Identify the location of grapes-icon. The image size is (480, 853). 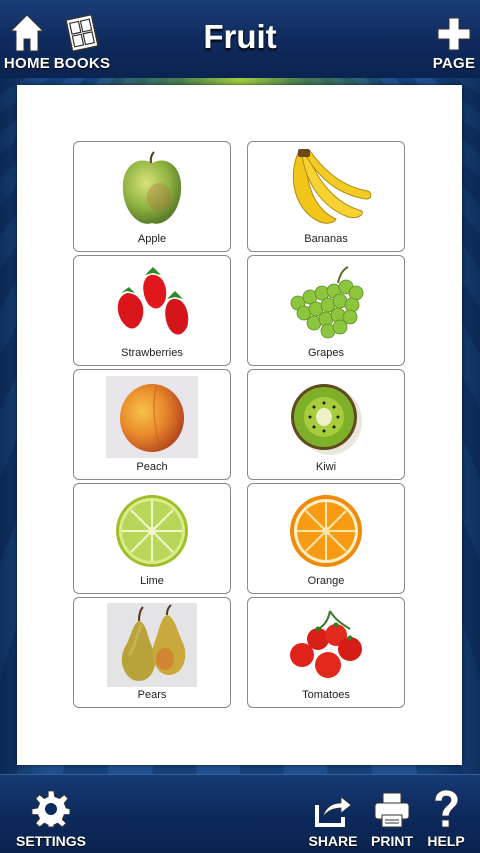
(327, 302).